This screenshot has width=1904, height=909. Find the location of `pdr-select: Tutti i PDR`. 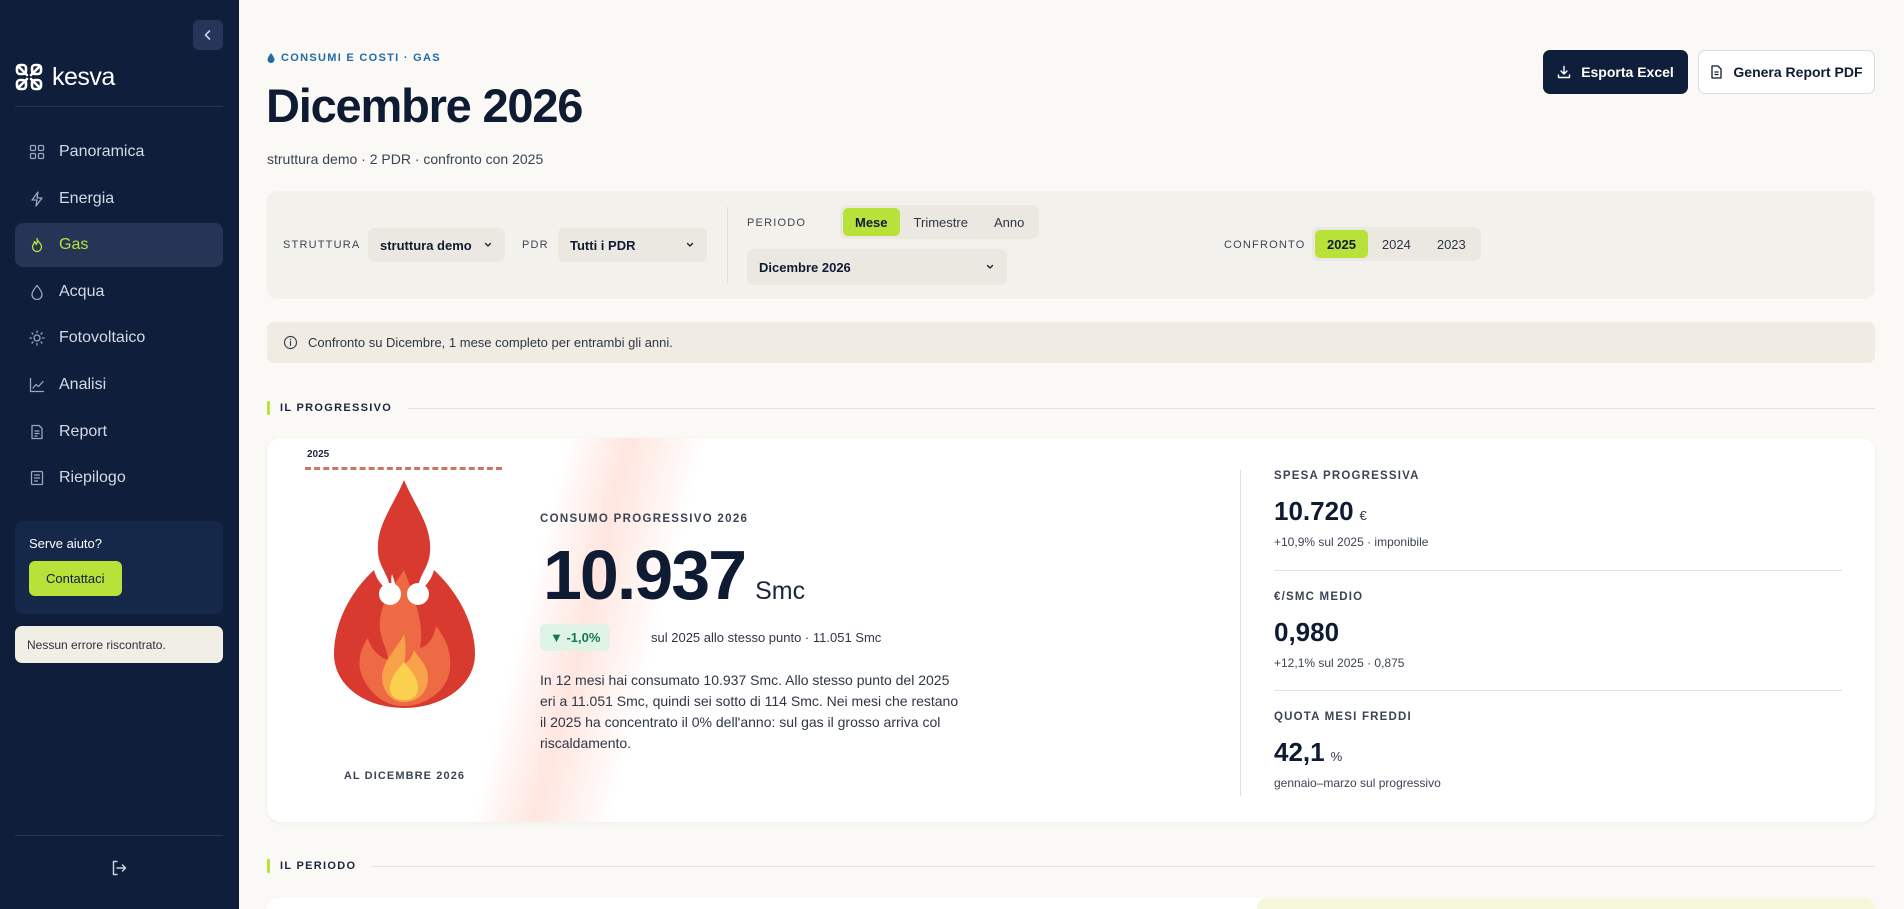

pdr-select: Tutti i PDR is located at coordinates (632, 245).